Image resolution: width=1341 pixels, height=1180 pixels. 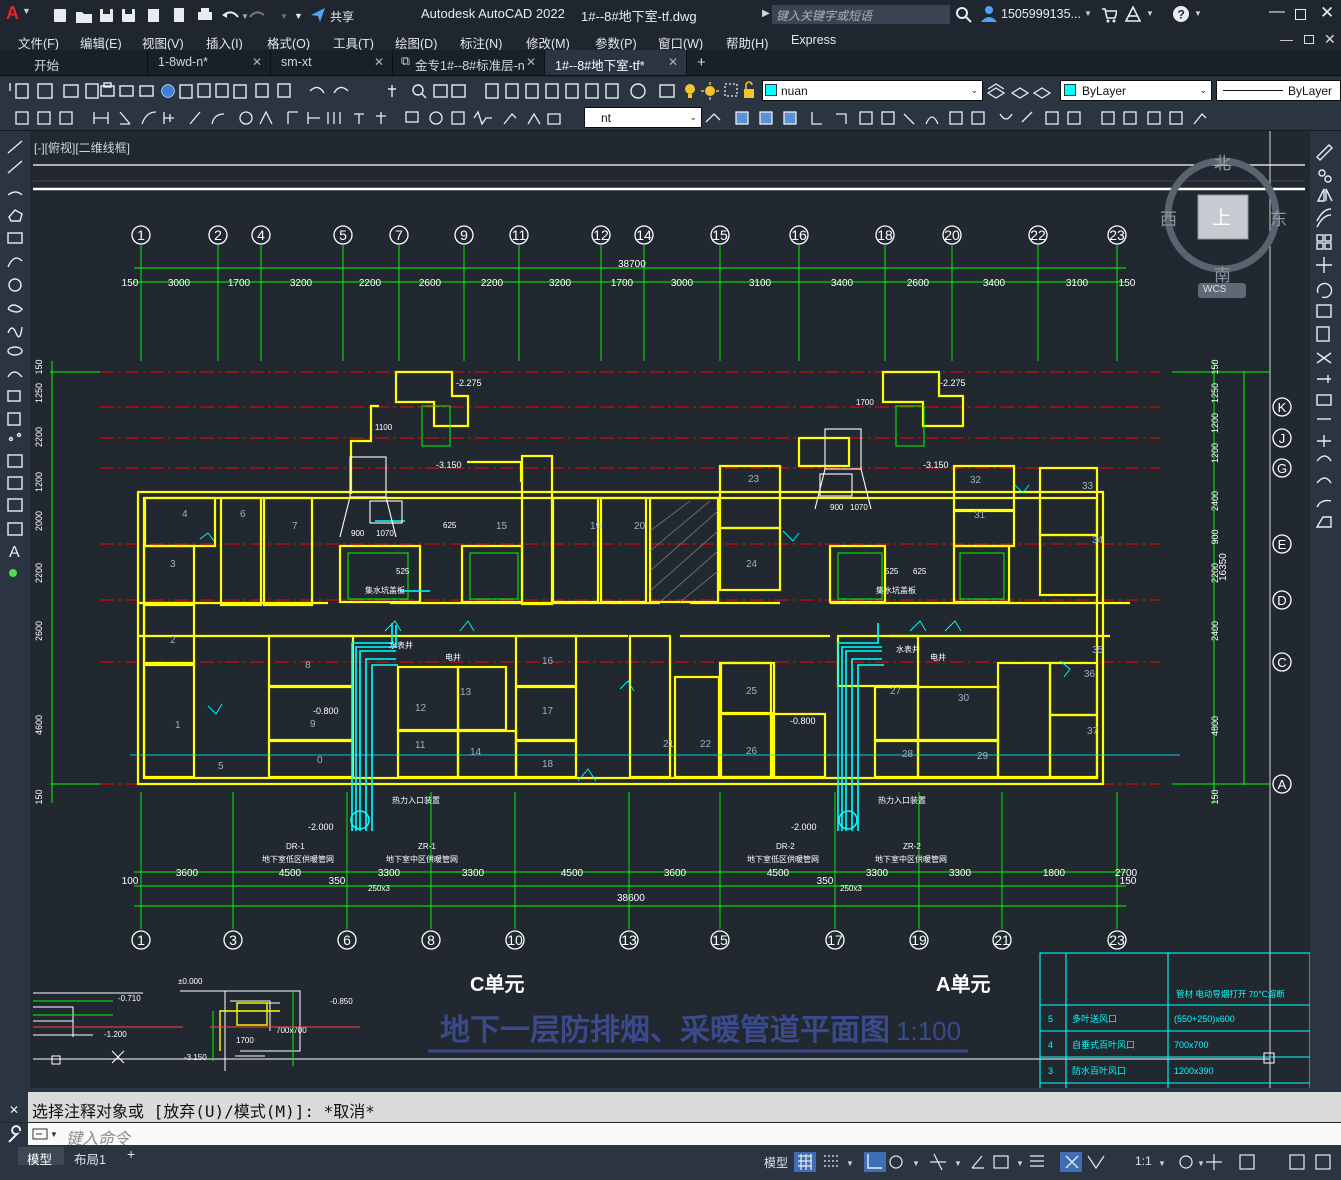 I want to click on viewcube-east: 东, so click(x=1278, y=217).